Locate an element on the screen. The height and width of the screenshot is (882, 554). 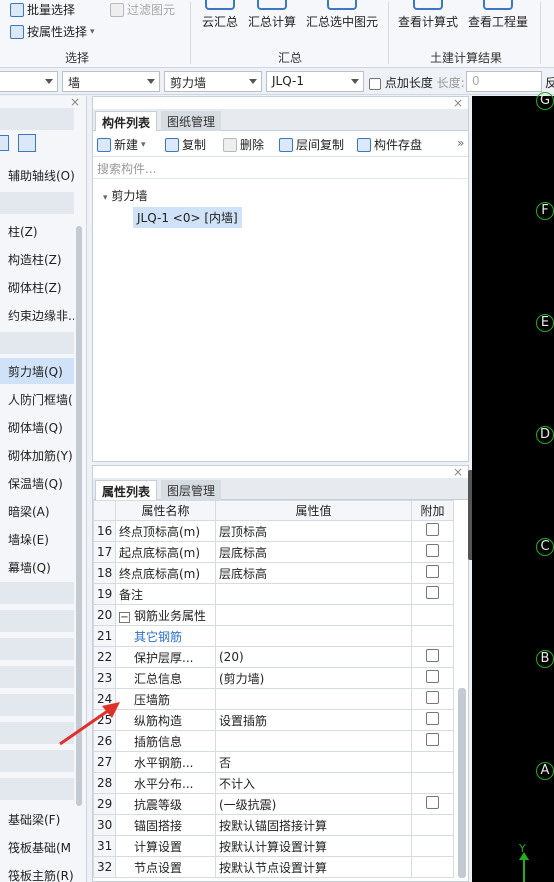
more-icon: » is located at coordinates (460, 143).